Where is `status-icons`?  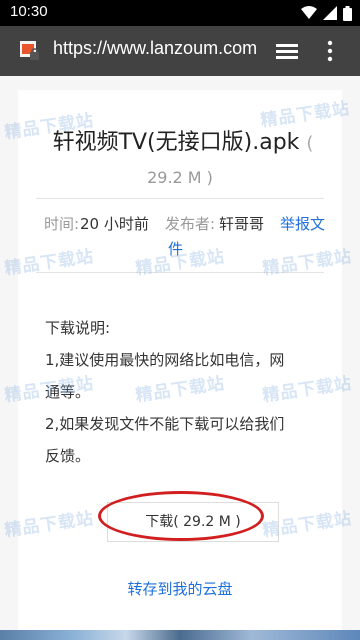 status-icons is located at coordinates (326, 13).